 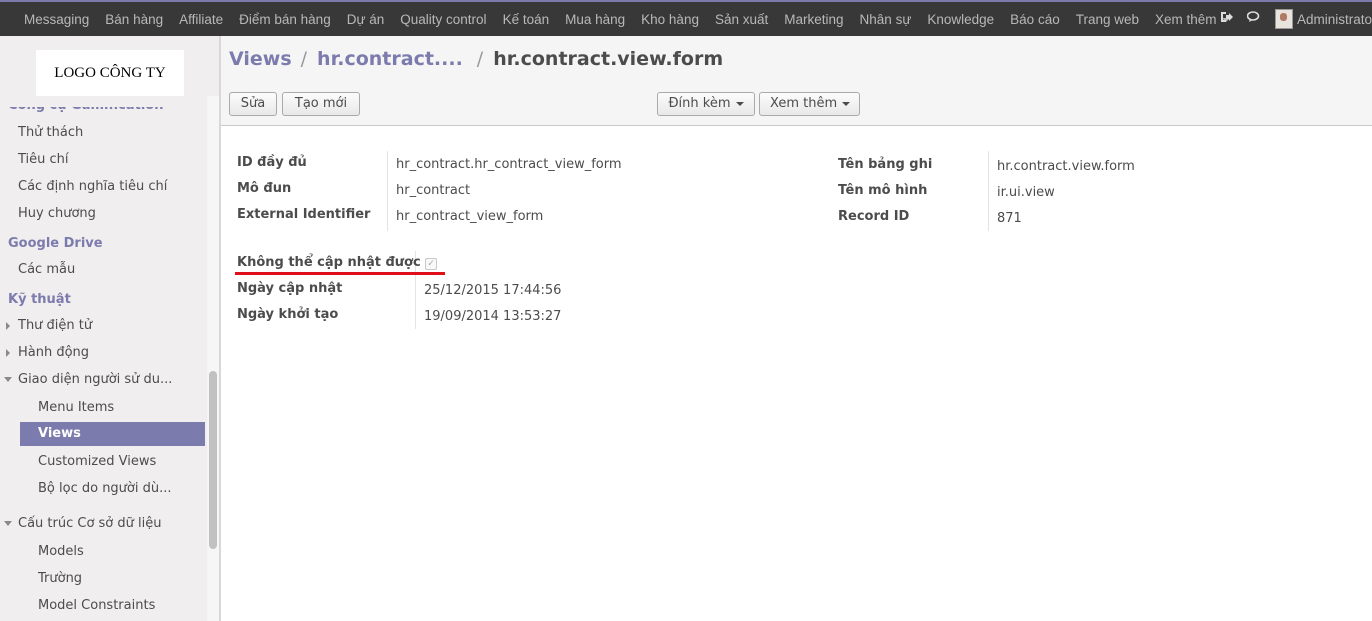 What do you see at coordinates (201, 19) in the screenshot?
I see `menu-affiliate: Affiliate` at bounding box center [201, 19].